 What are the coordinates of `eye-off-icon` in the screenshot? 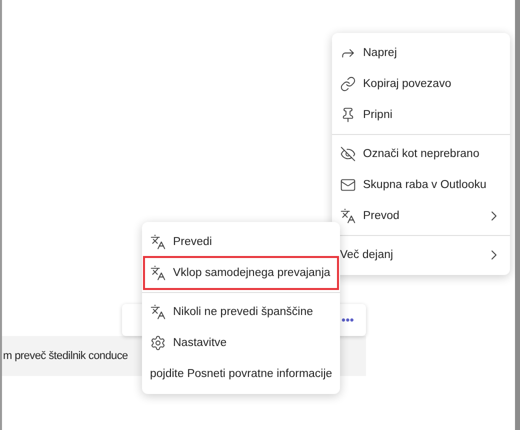 It's located at (348, 154).